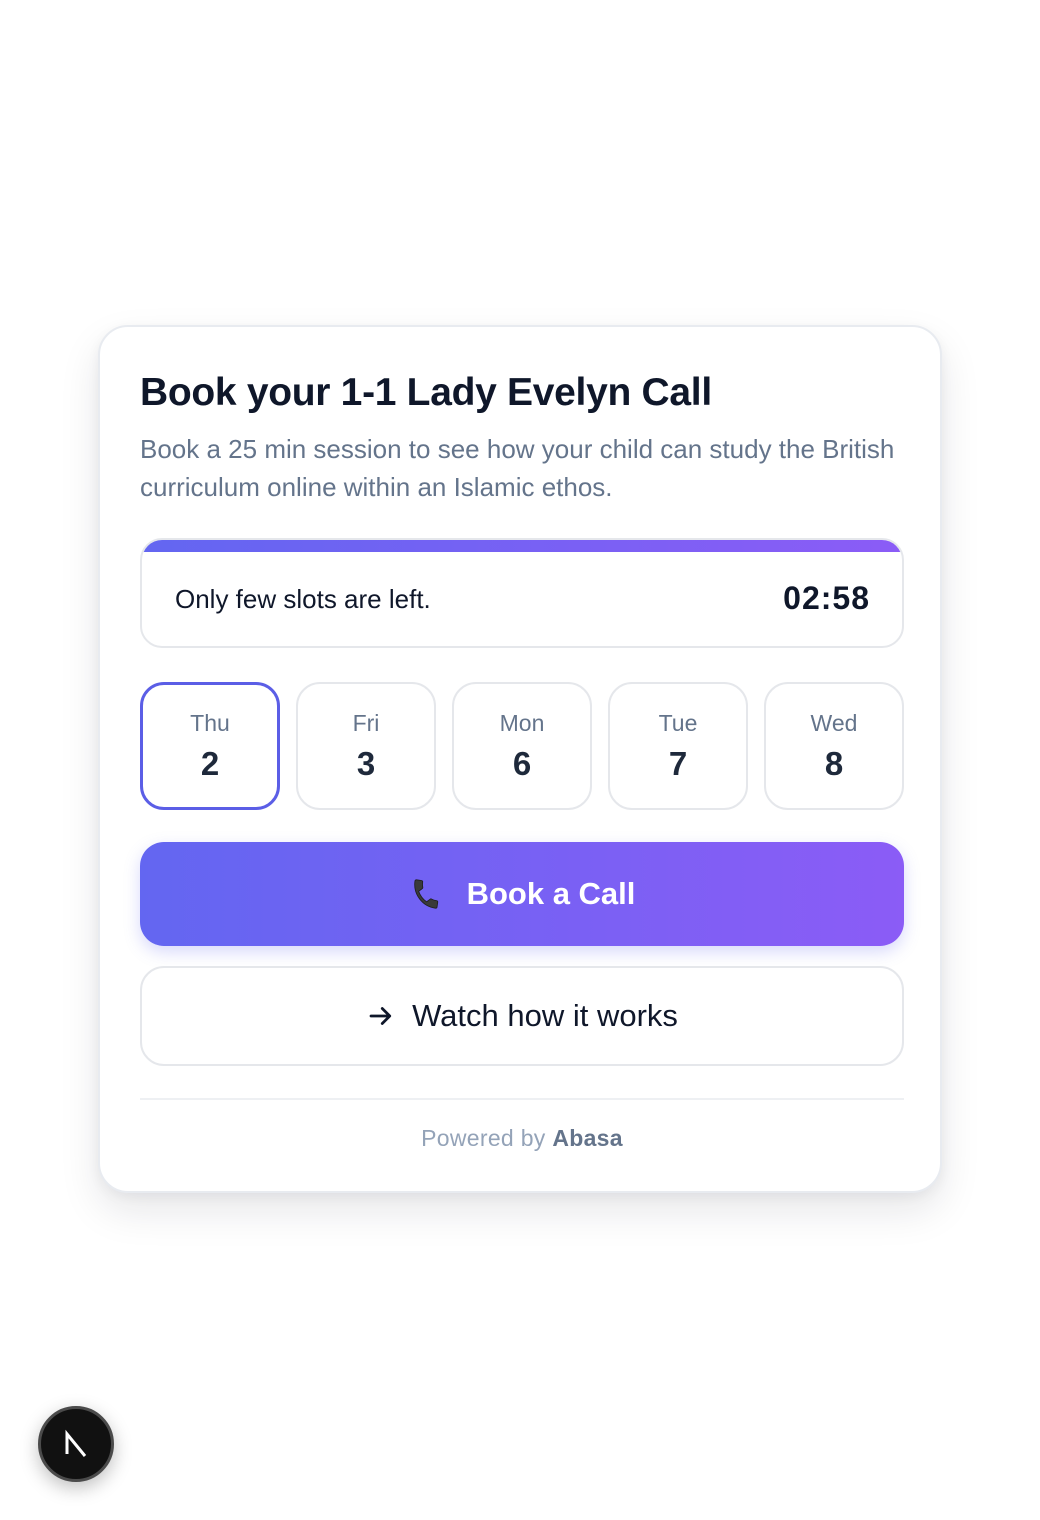 This screenshot has width=1040, height=1520. I want to click on footer-divider, so click(522, 1099).